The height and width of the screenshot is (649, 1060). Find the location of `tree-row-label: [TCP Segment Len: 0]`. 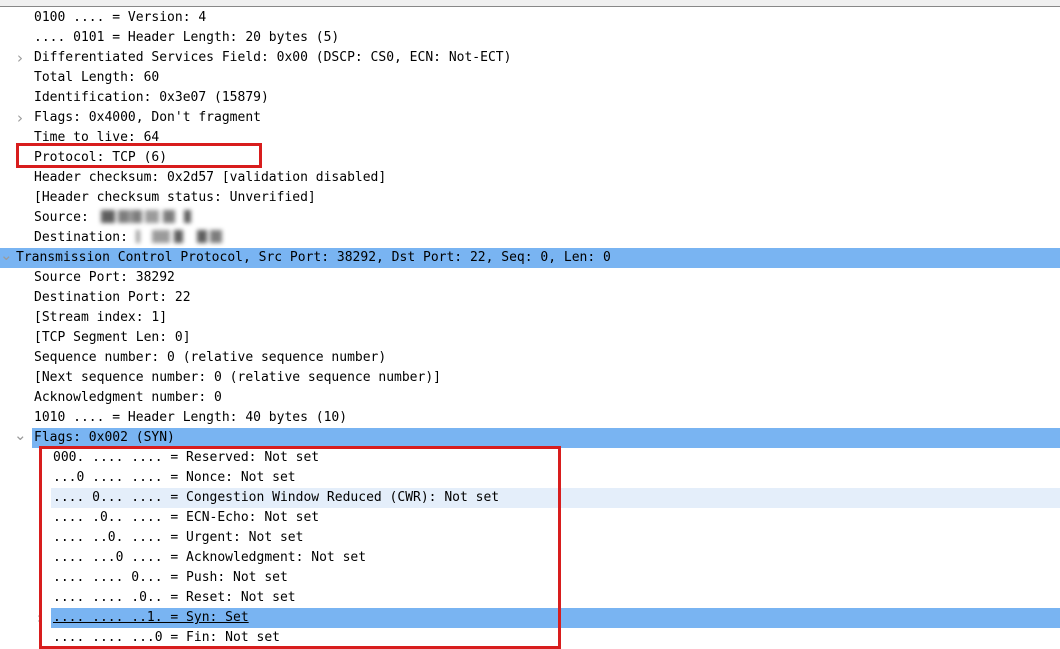

tree-row-label: [TCP Segment Len: 0] is located at coordinates (112, 337).